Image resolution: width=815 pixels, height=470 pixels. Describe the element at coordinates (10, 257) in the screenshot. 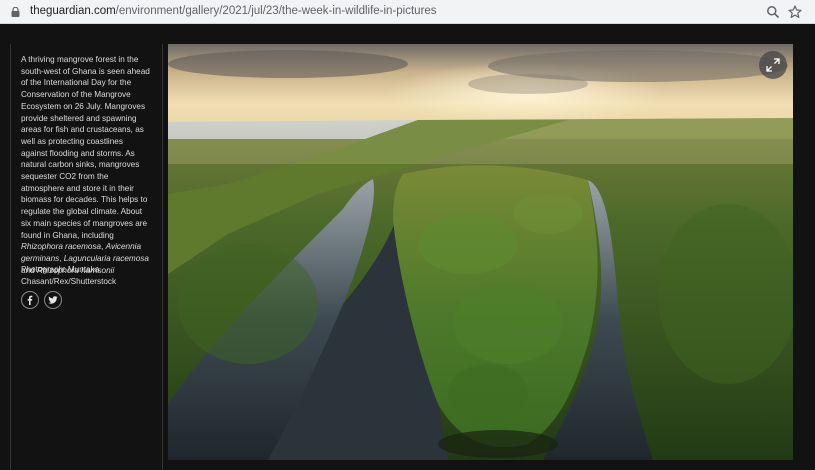

I see `sidebar-left-divider` at that location.